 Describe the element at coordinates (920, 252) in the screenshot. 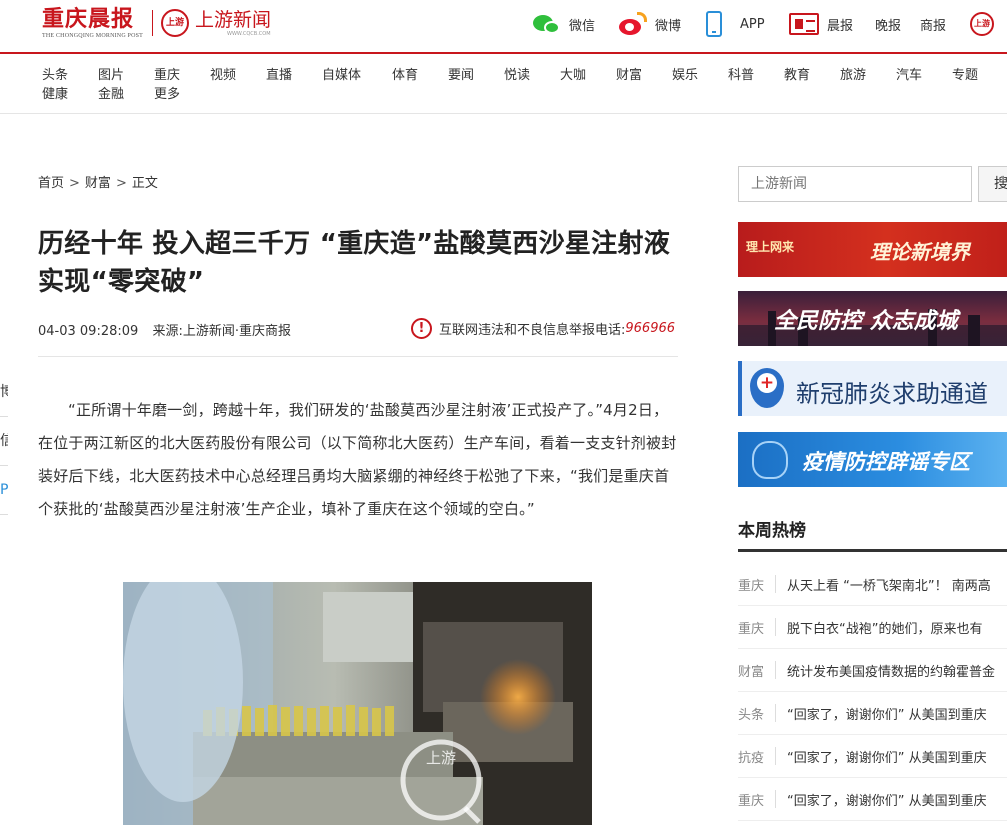

I see `banner-theory-text: 理论新境界` at that location.